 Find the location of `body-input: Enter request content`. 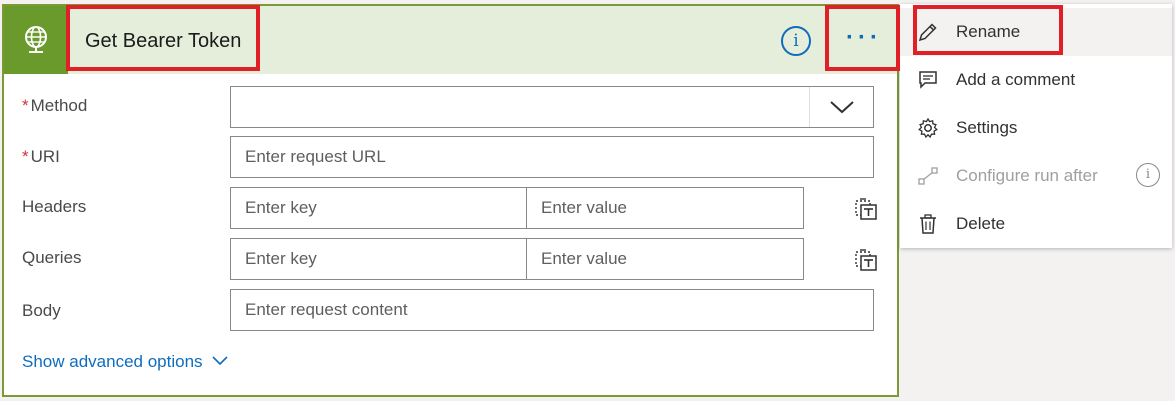

body-input: Enter request content is located at coordinates (552, 310).